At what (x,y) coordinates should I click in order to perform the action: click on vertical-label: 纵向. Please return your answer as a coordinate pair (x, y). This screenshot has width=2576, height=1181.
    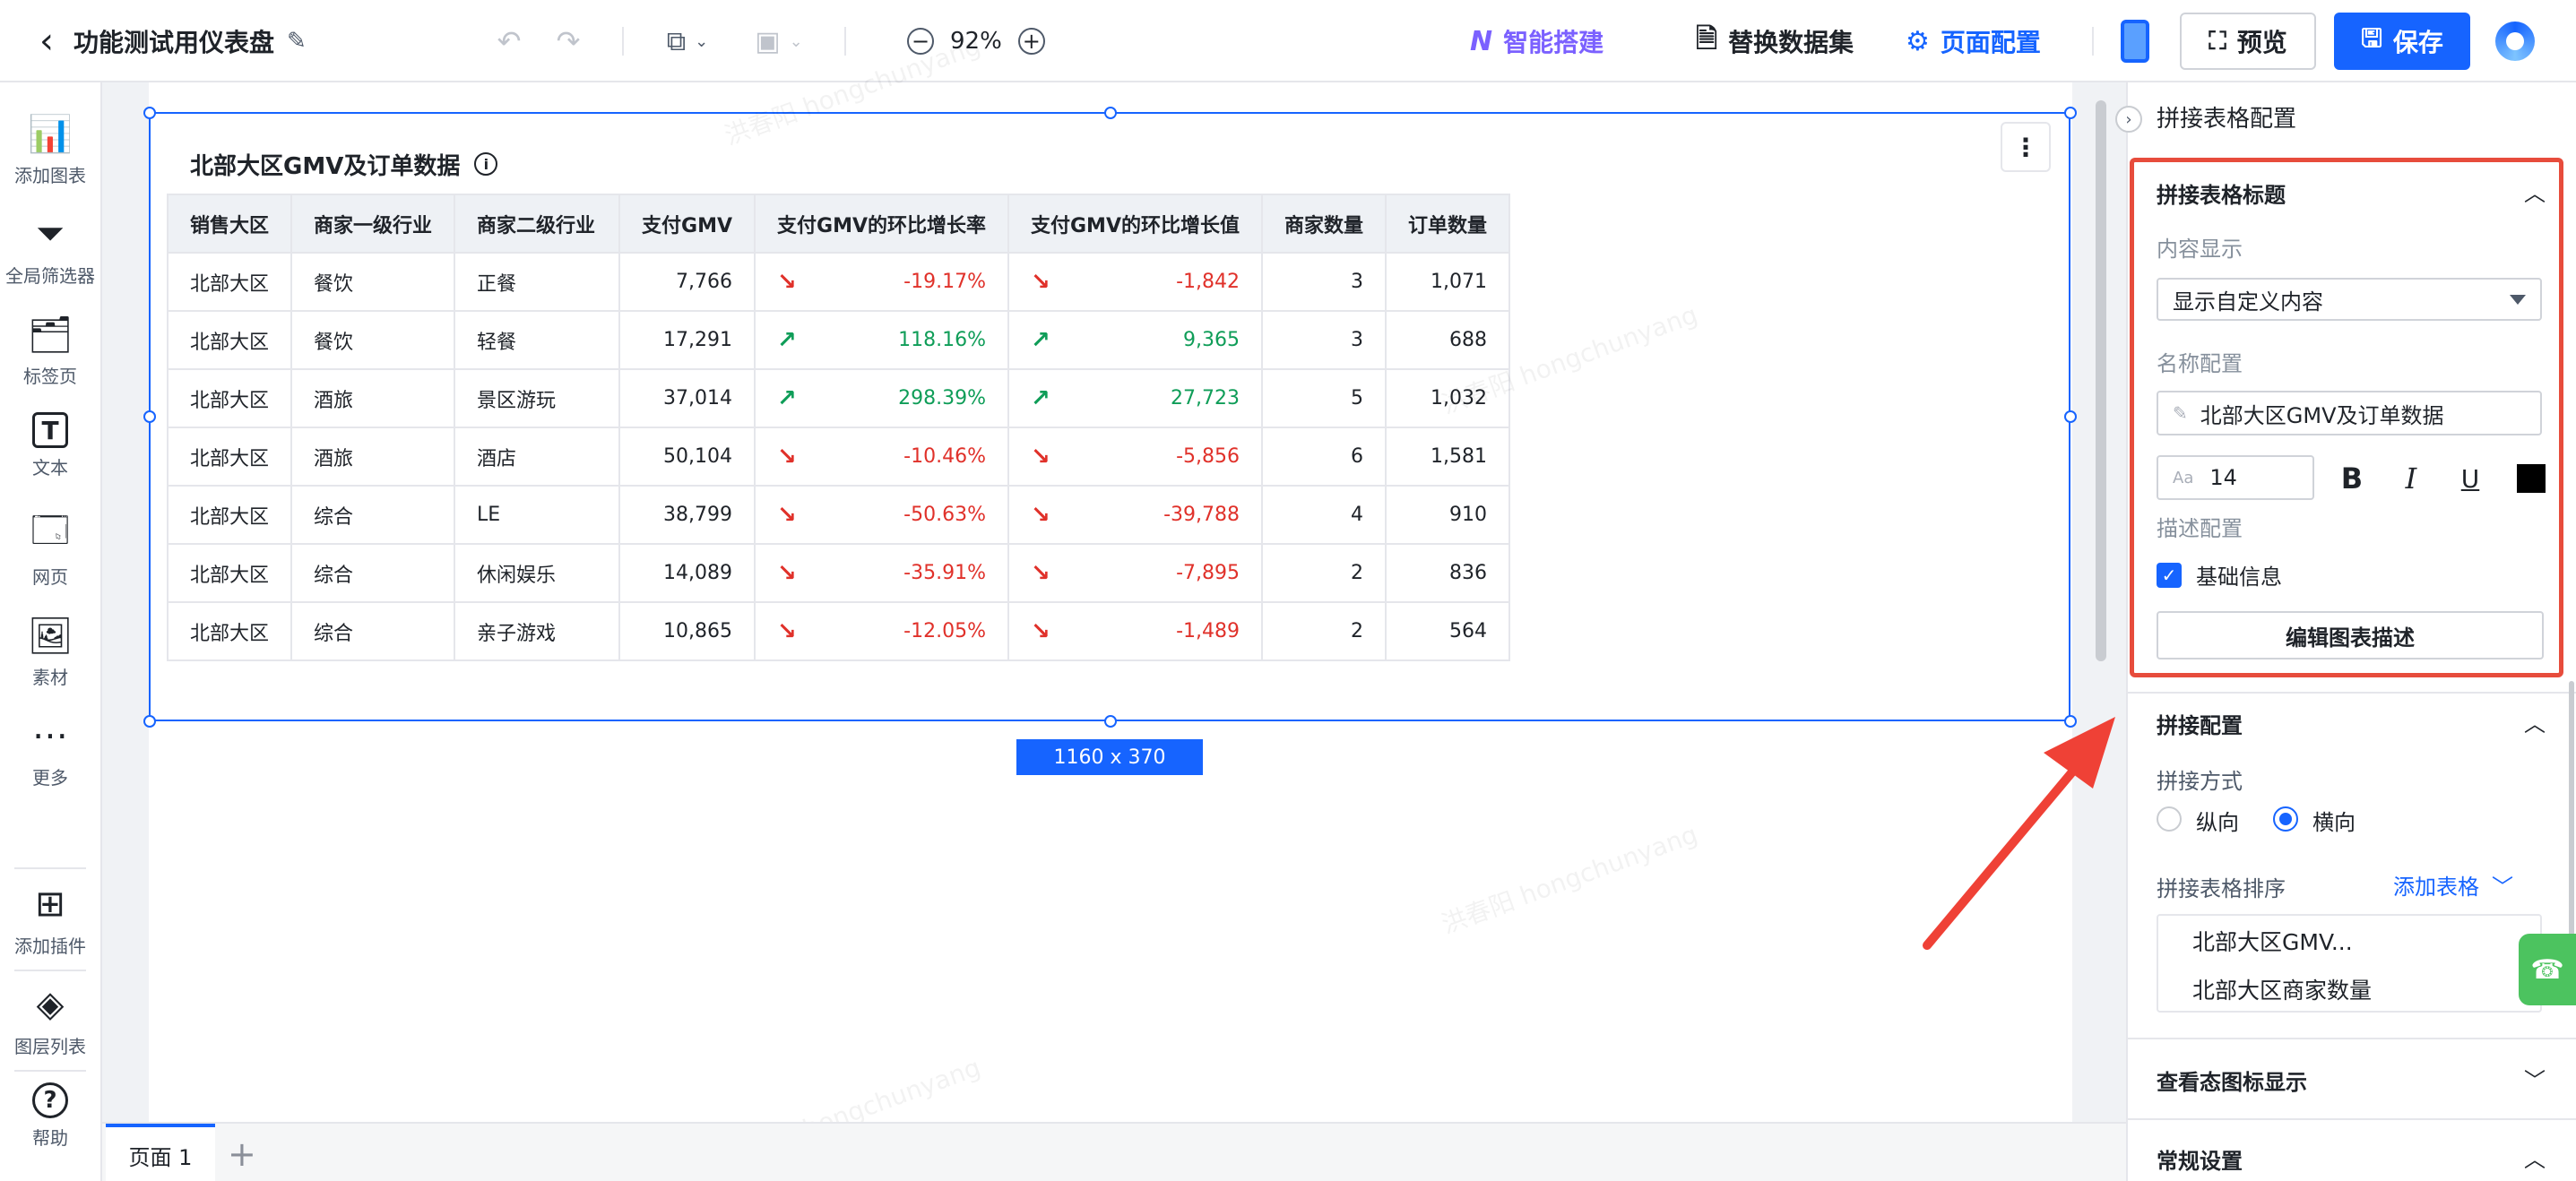
    Looking at the image, I should click on (2217, 823).